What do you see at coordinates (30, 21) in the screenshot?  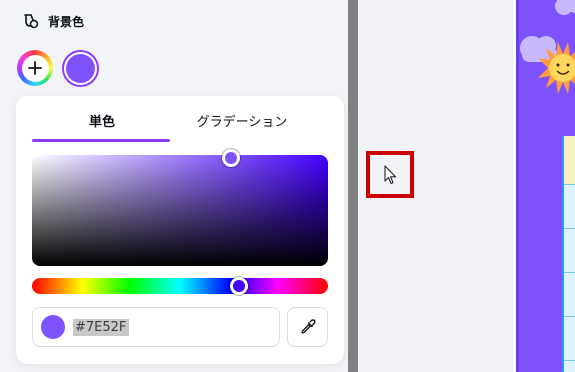 I see `palette-bucket-icon` at bounding box center [30, 21].